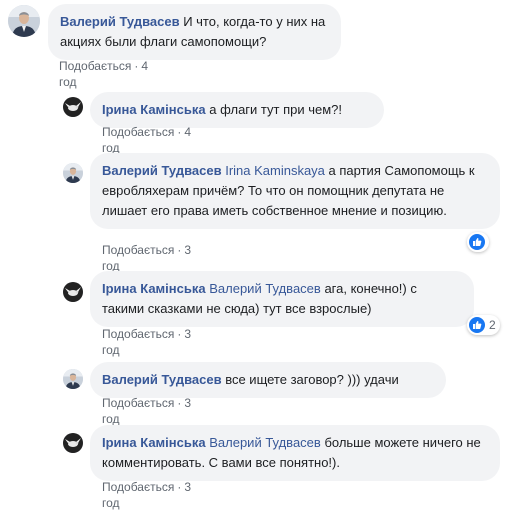  Describe the element at coordinates (492, 325) in the screenshot. I see `reaction-count: 2` at that location.